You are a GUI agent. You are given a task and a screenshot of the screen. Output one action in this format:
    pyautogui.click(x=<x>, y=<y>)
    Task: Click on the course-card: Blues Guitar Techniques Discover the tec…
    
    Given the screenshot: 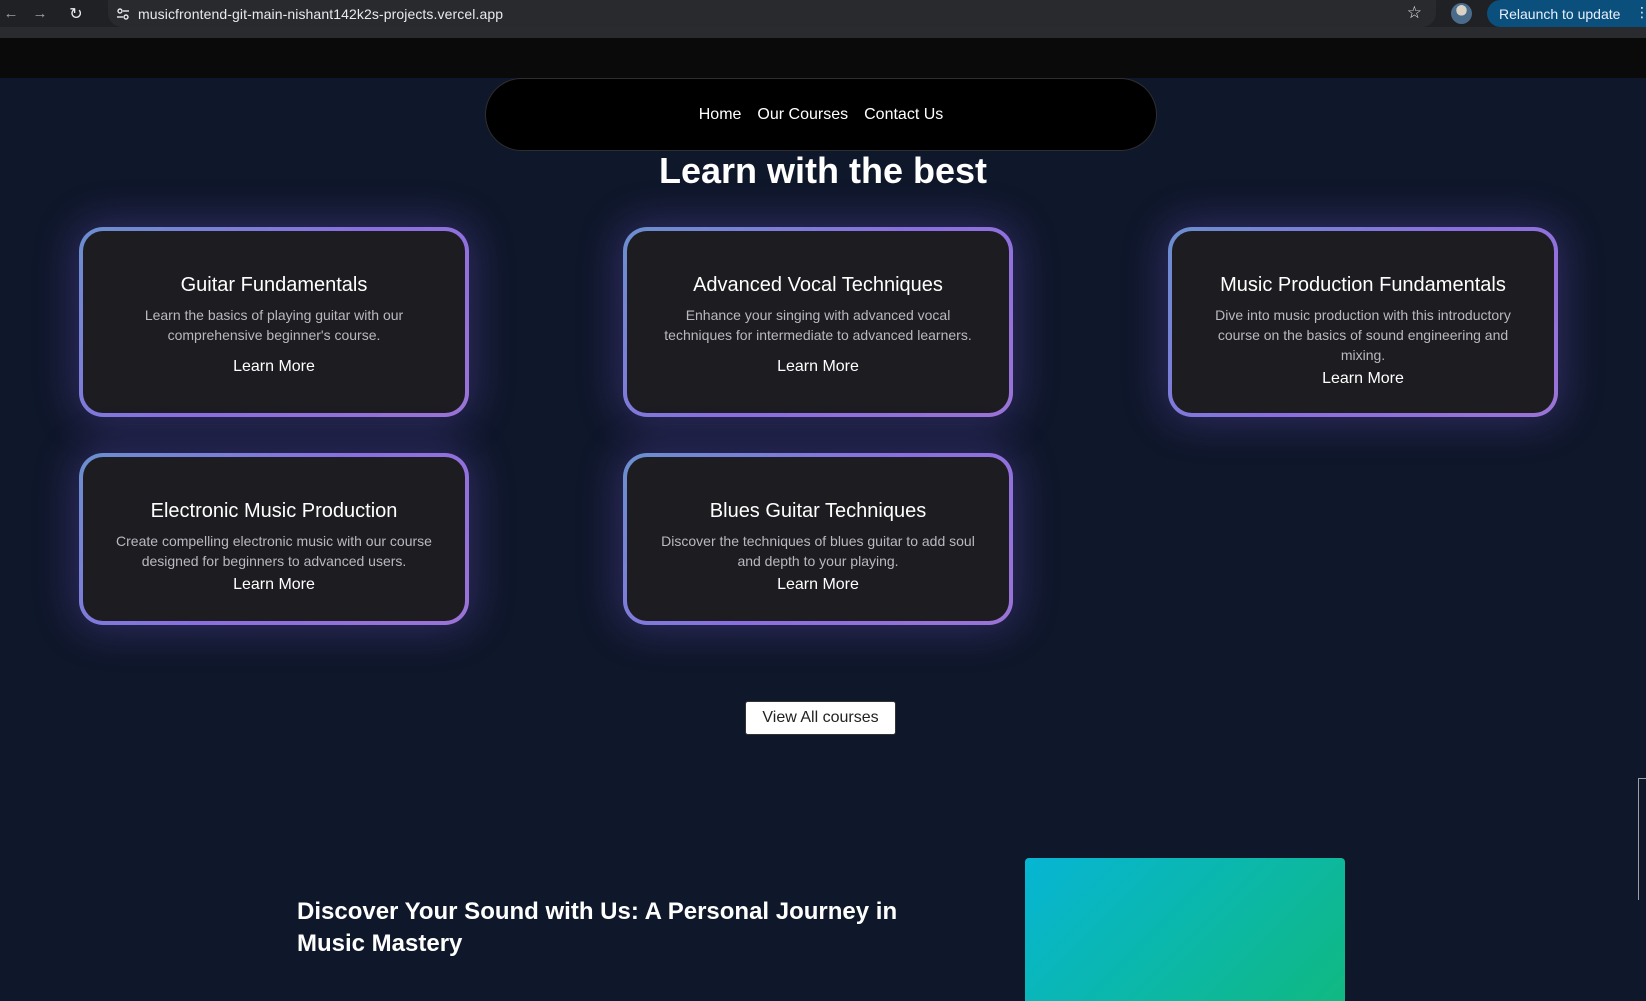 What is the action you would take?
    pyautogui.click(x=818, y=539)
    